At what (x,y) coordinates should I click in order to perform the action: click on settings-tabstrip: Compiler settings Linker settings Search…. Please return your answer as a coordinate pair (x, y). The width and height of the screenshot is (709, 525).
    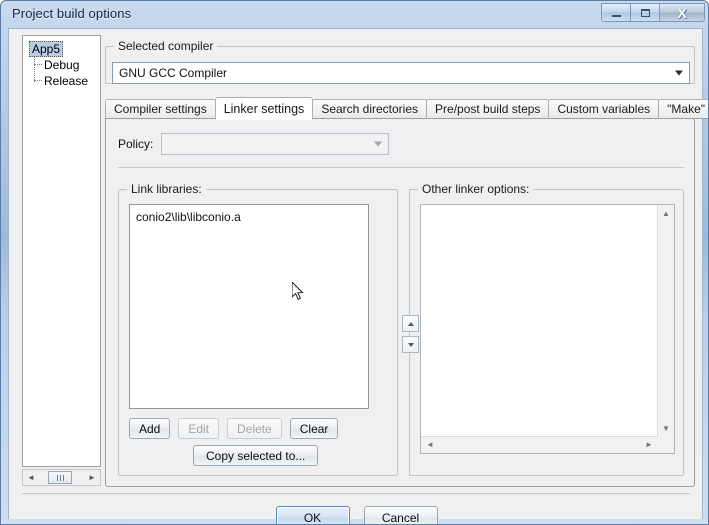
    Looking at the image, I should click on (406, 108).